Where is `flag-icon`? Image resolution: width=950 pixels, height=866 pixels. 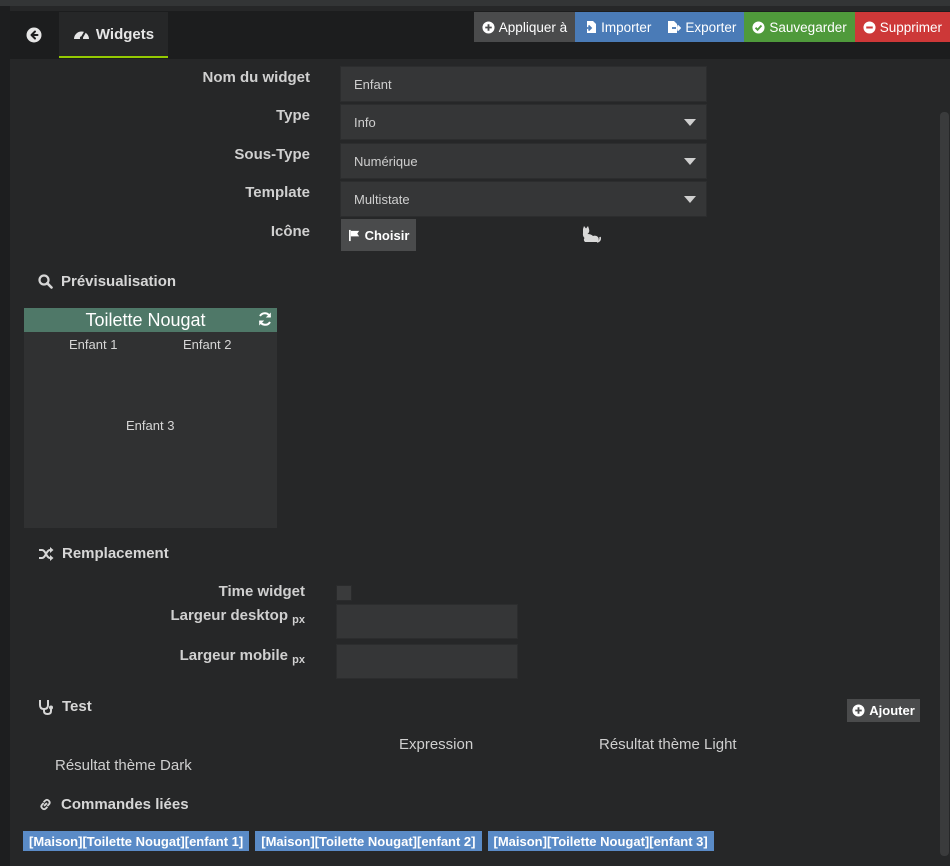 flag-icon is located at coordinates (353, 235).